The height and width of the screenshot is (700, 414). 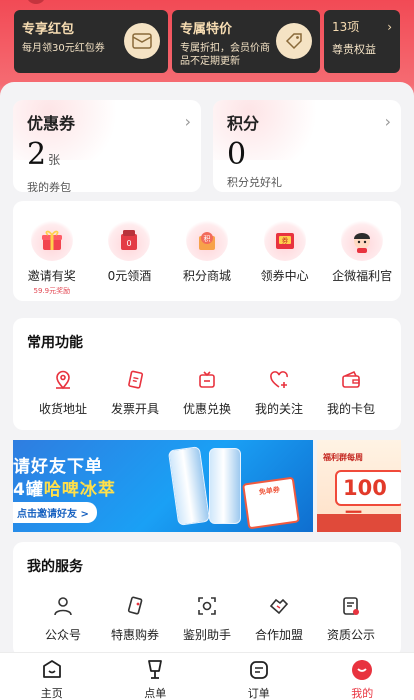 I want to click on tab-home: 主页, so click(x=52, y=676).